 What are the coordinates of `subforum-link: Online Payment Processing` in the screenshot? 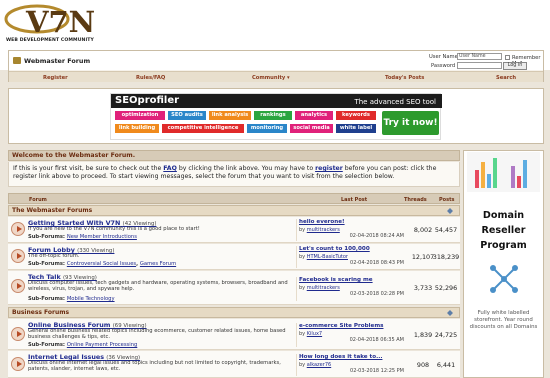 It's located at (102, 345).